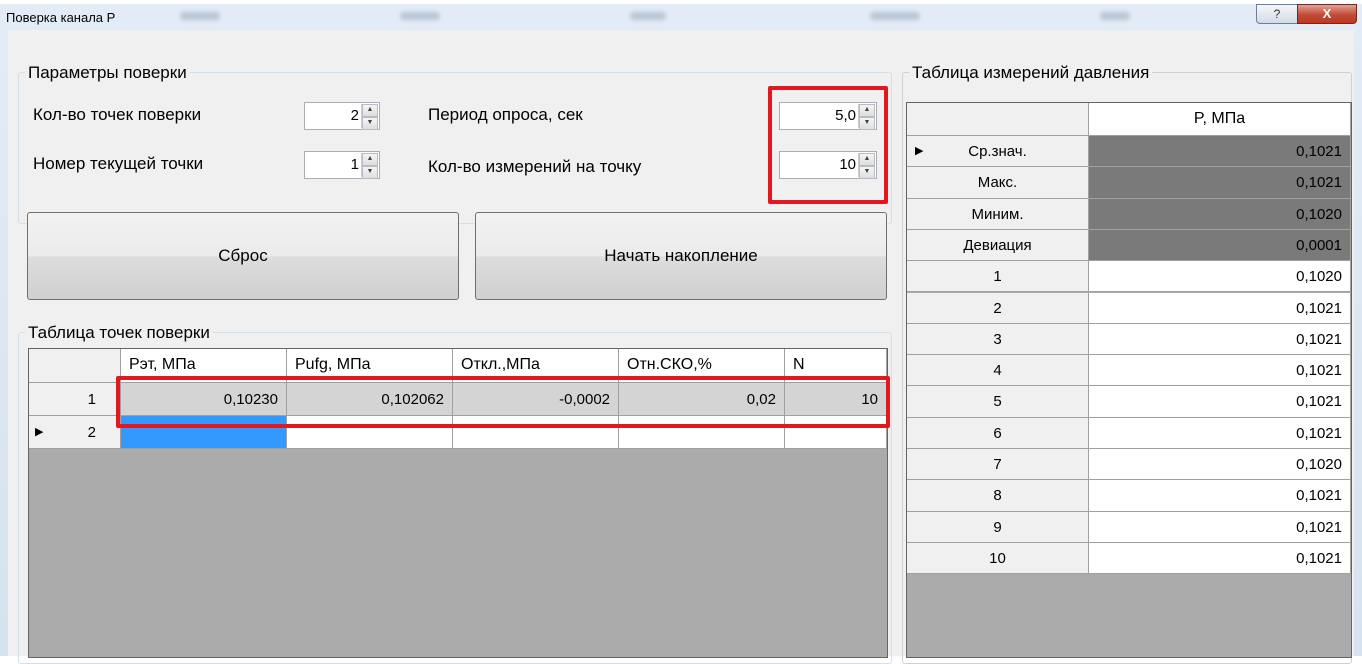  I want to click on points-count-value: 2, so click(354, 115).